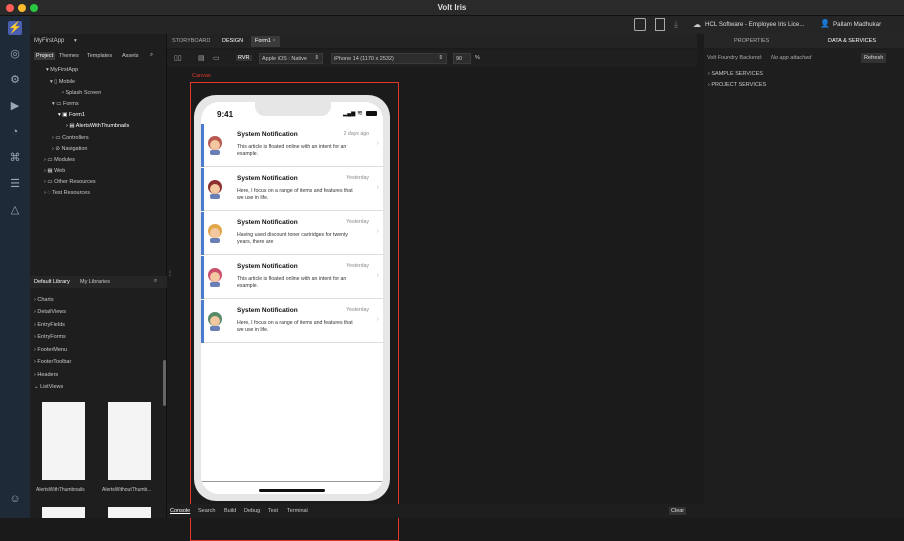  I want to click on tab-properties: PROPERTIES, so click(751, 41).